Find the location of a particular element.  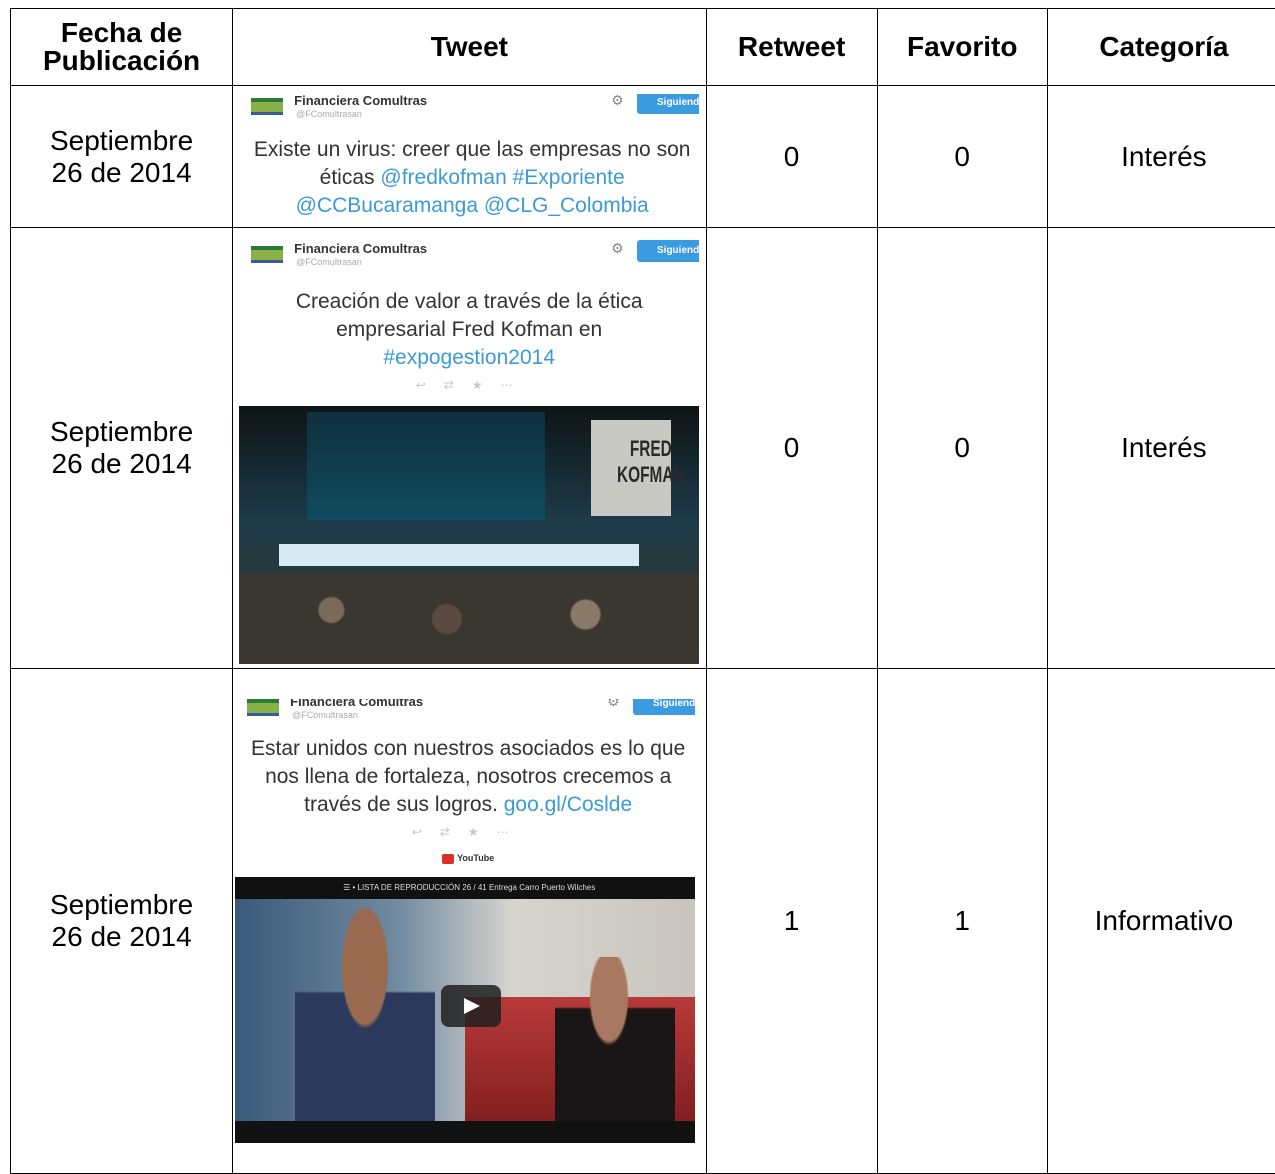

youtube-label: YouTube is located at coordinates (468, 860).